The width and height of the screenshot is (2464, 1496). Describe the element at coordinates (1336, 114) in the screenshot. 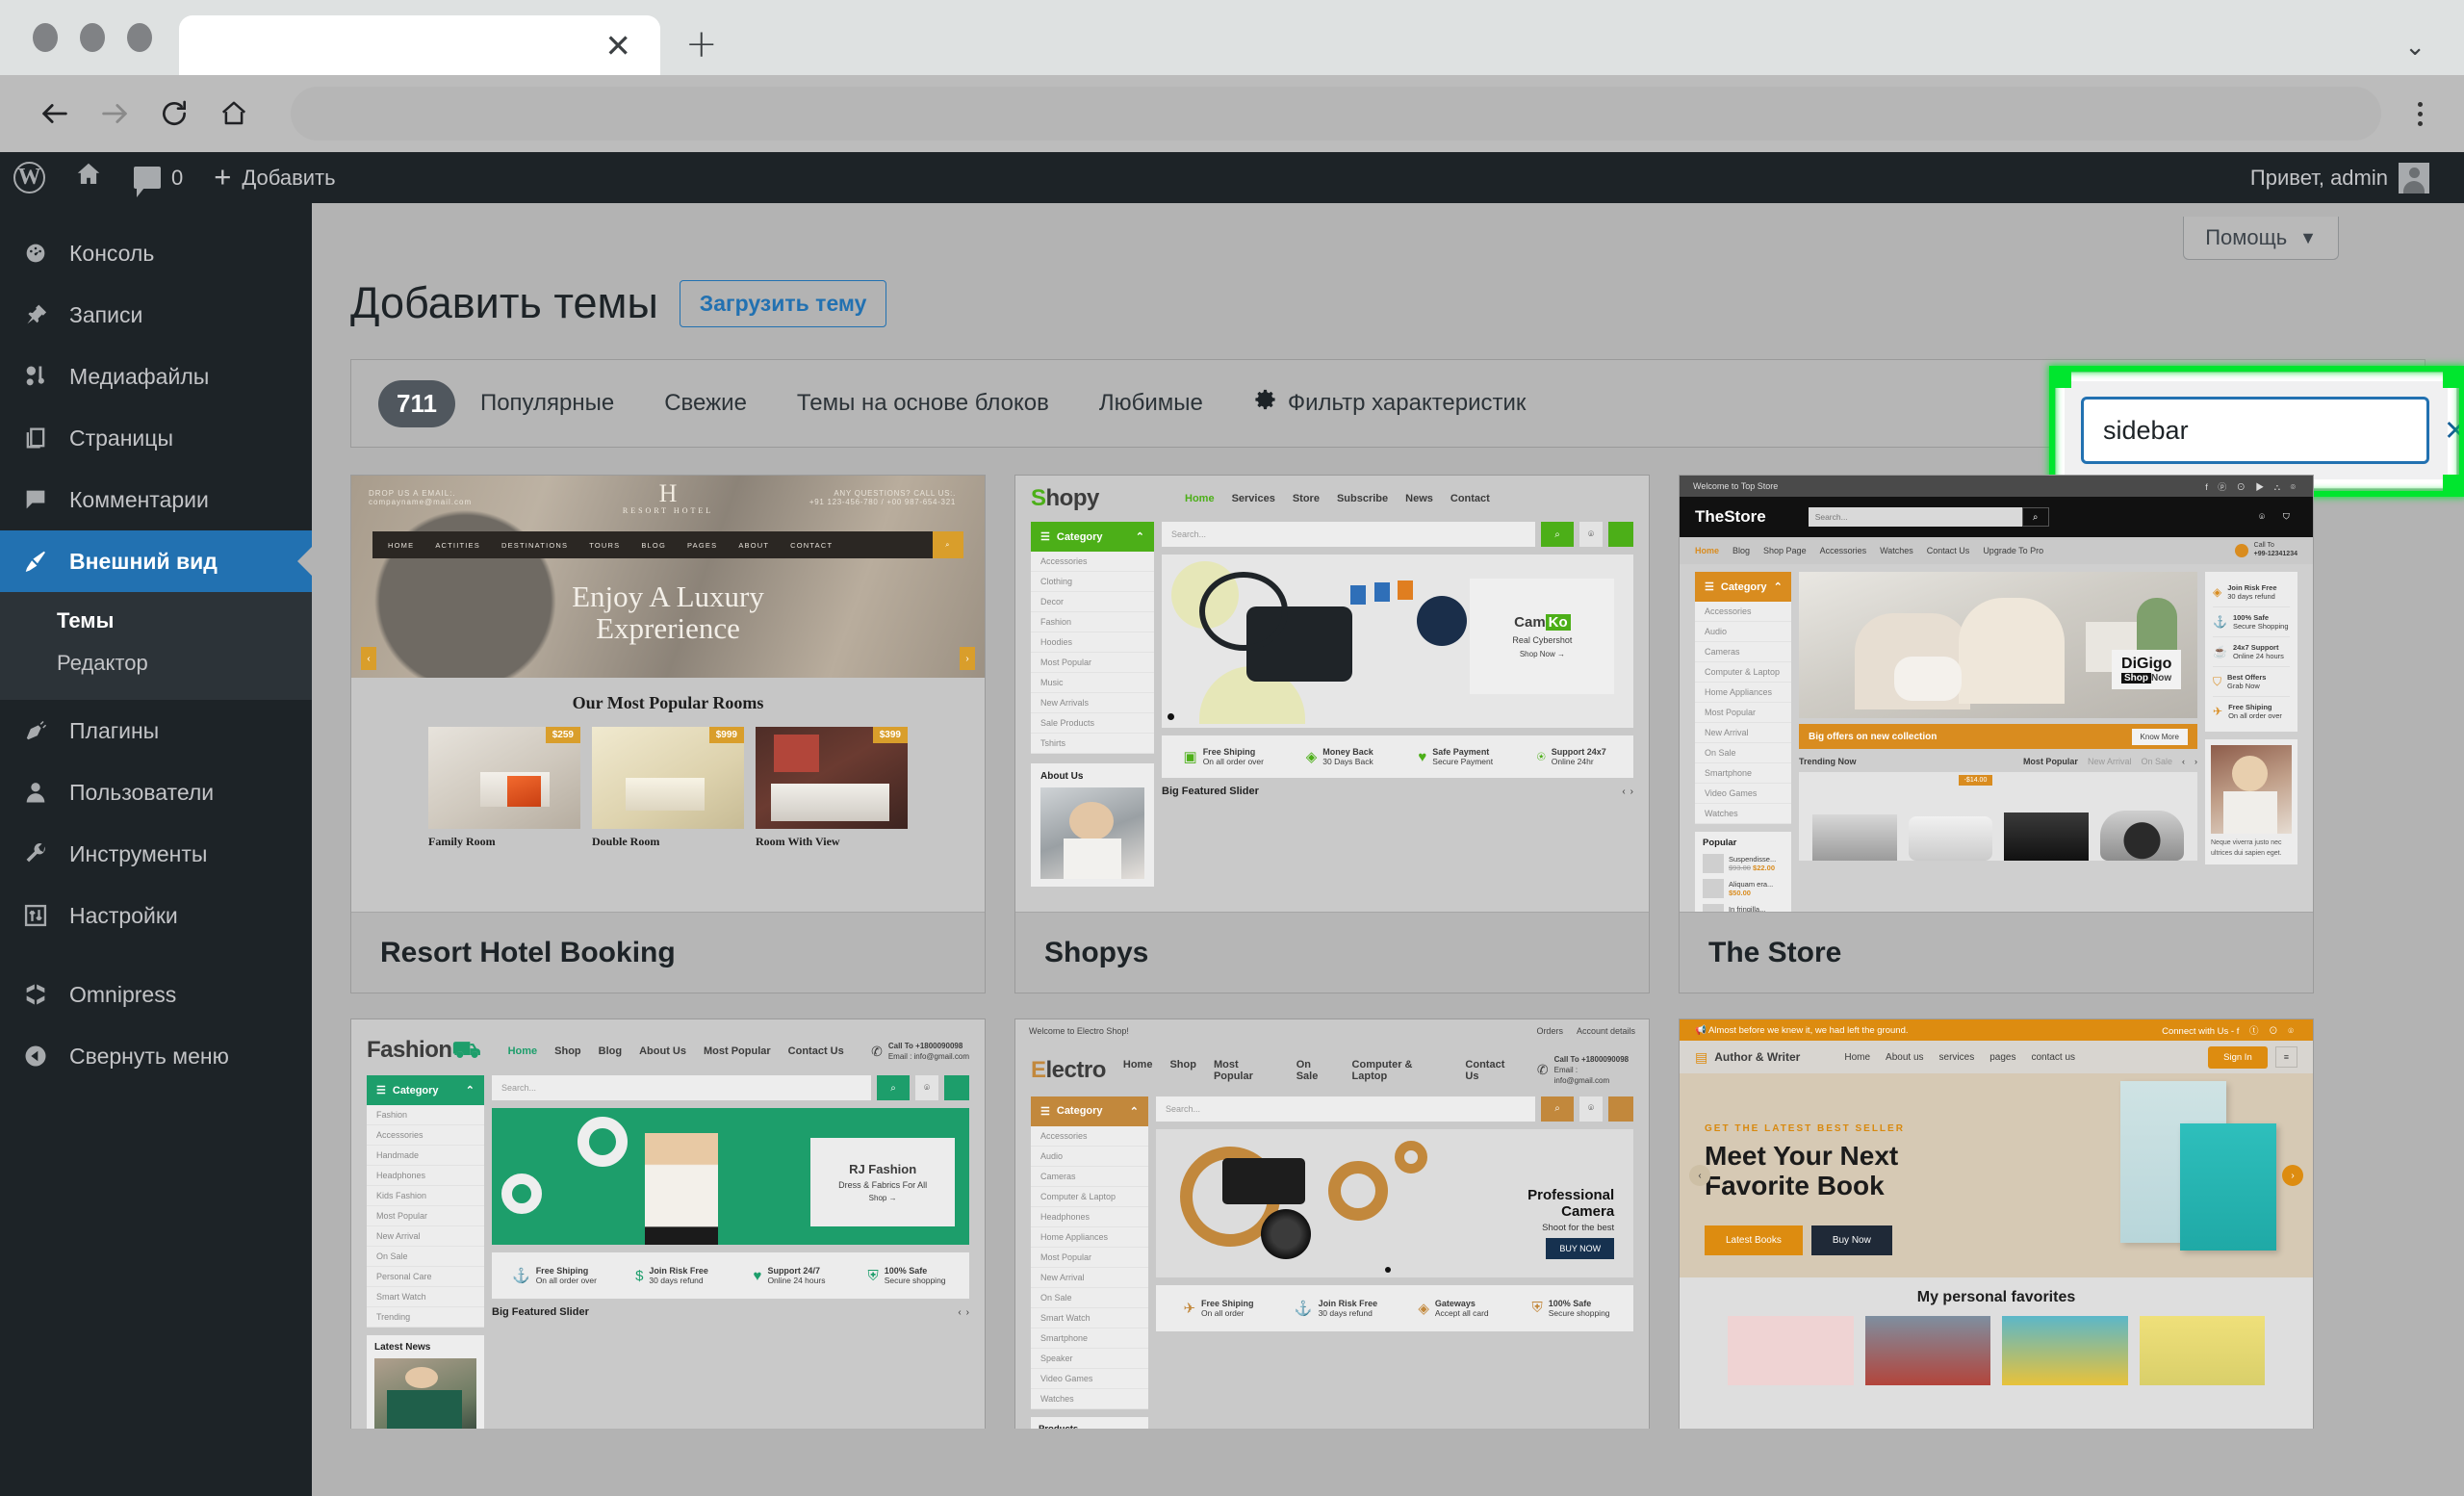

I see `url-input` at that location.